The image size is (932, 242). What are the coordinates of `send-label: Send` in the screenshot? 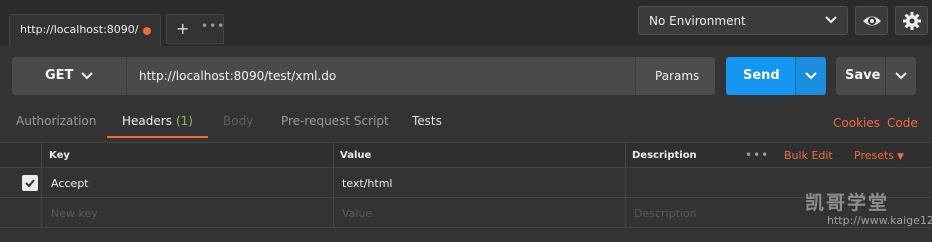 It's located at (761, 75).